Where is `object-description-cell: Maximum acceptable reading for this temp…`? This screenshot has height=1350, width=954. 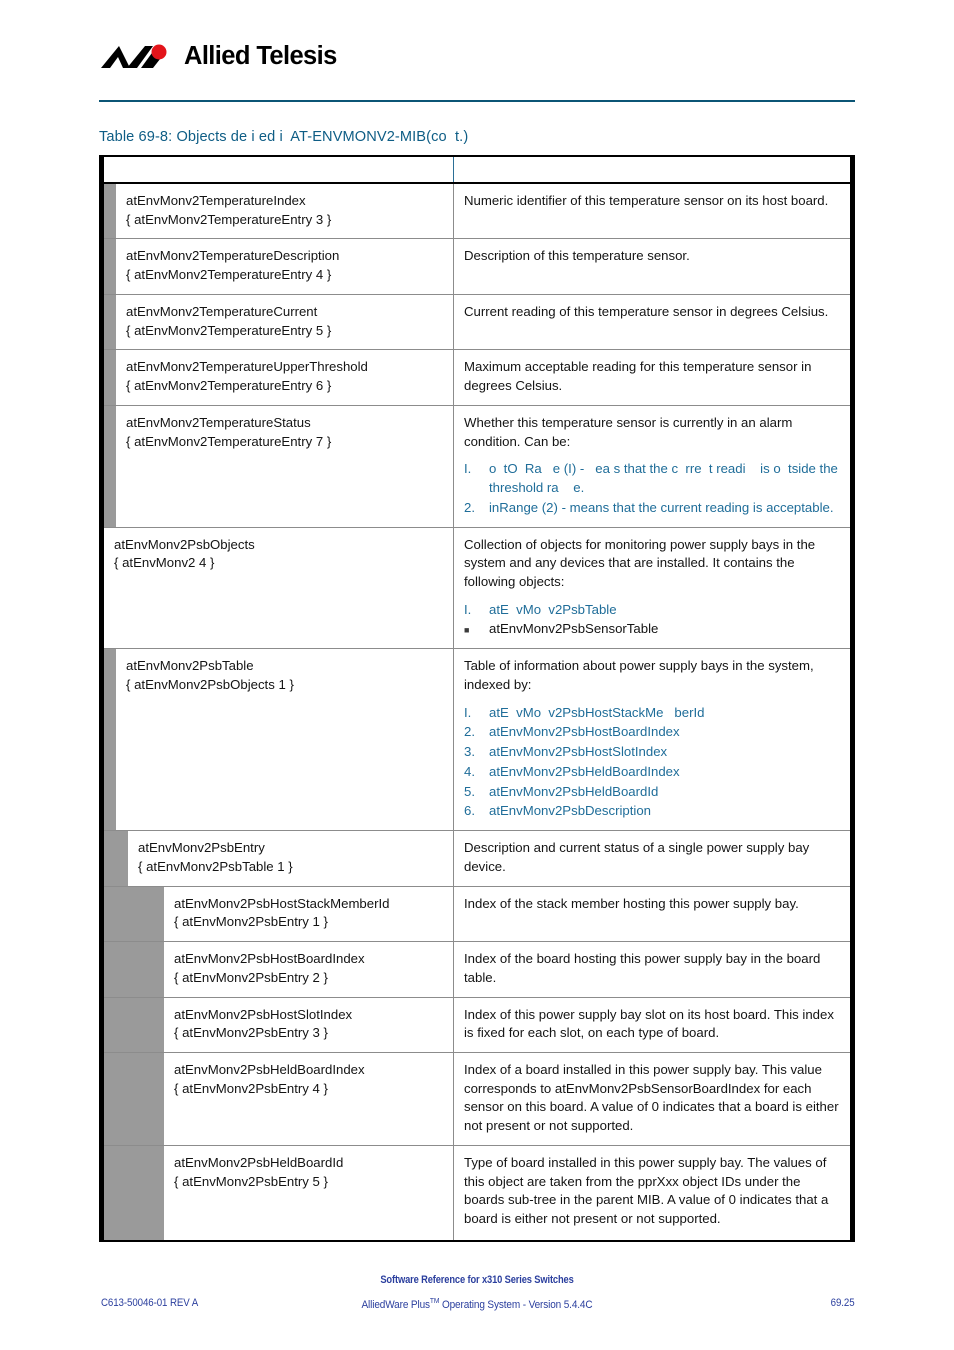 object-description-cell: Maximum acceptable reading for this temp… is located at coordinates (651, 377).